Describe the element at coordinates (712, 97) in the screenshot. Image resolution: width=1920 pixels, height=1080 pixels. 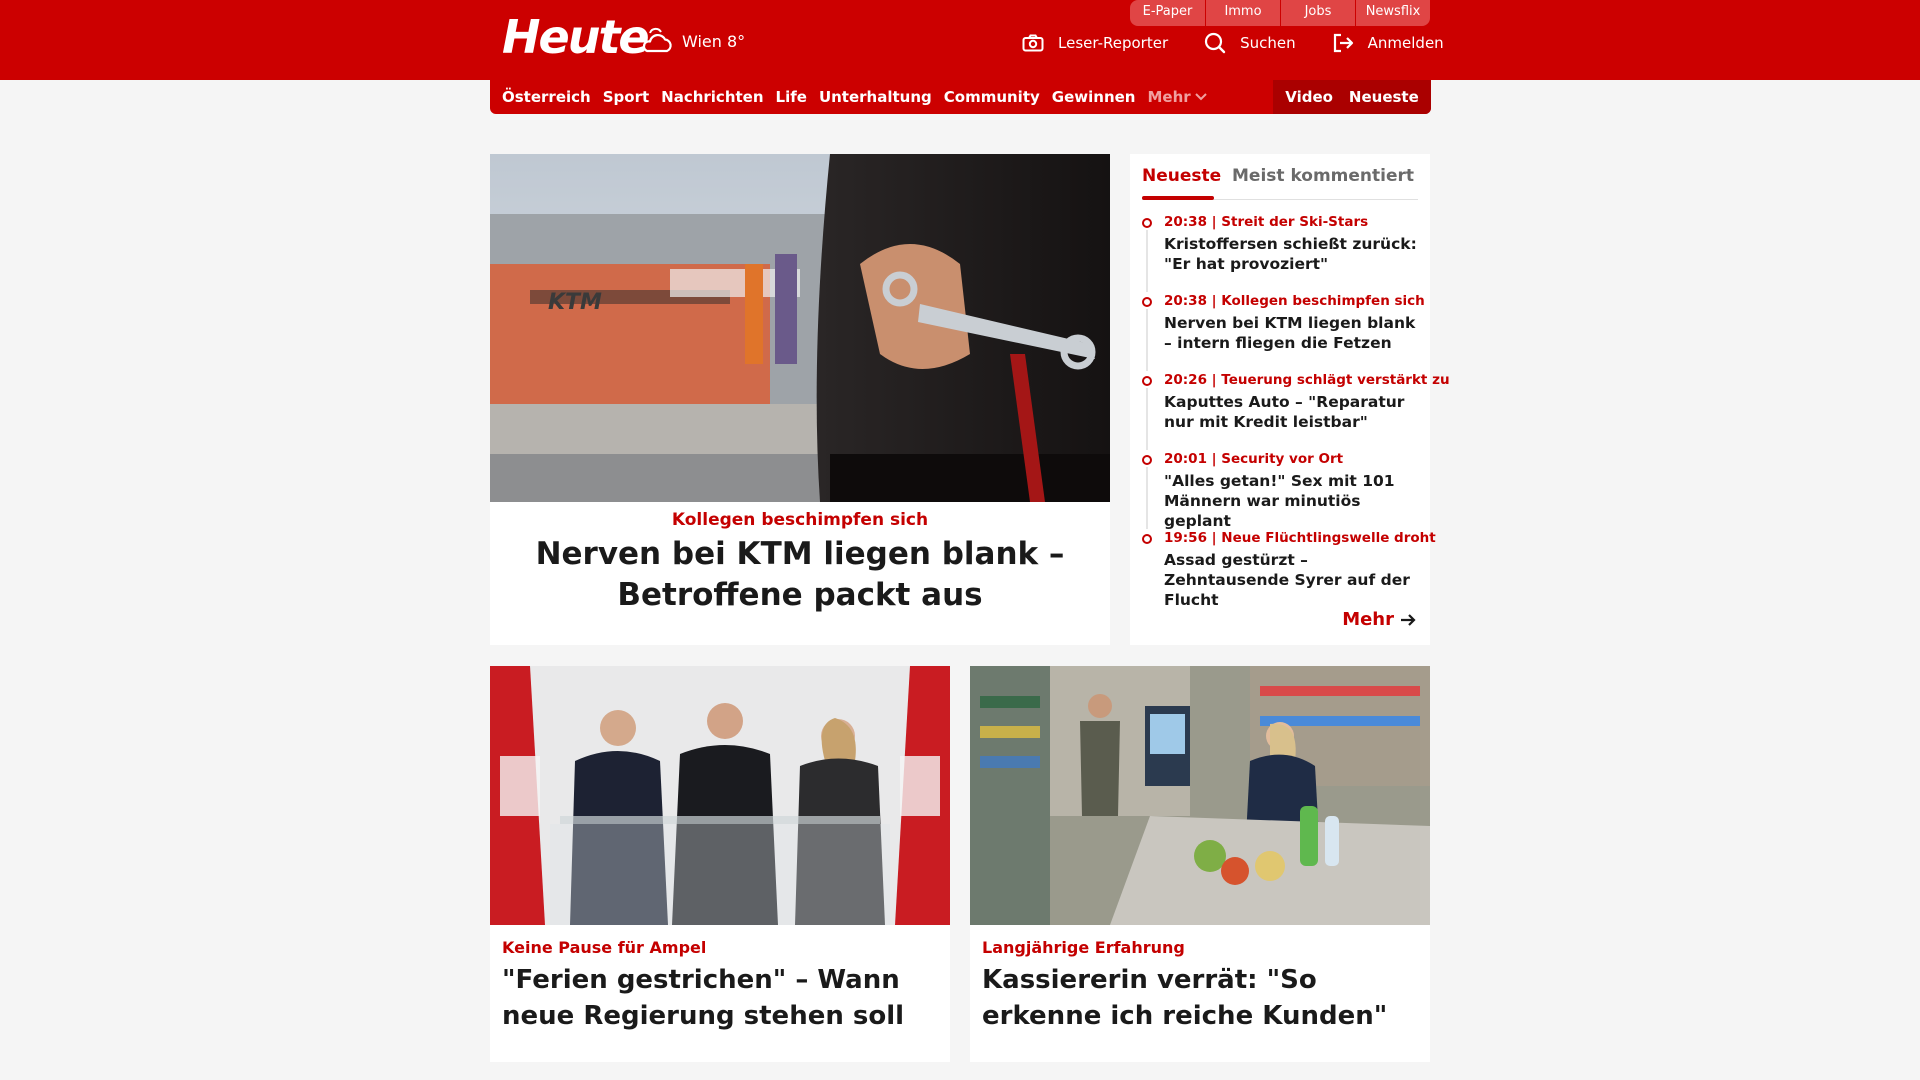
I see `nav-item-nachrichten: Nachrichten` at that location.